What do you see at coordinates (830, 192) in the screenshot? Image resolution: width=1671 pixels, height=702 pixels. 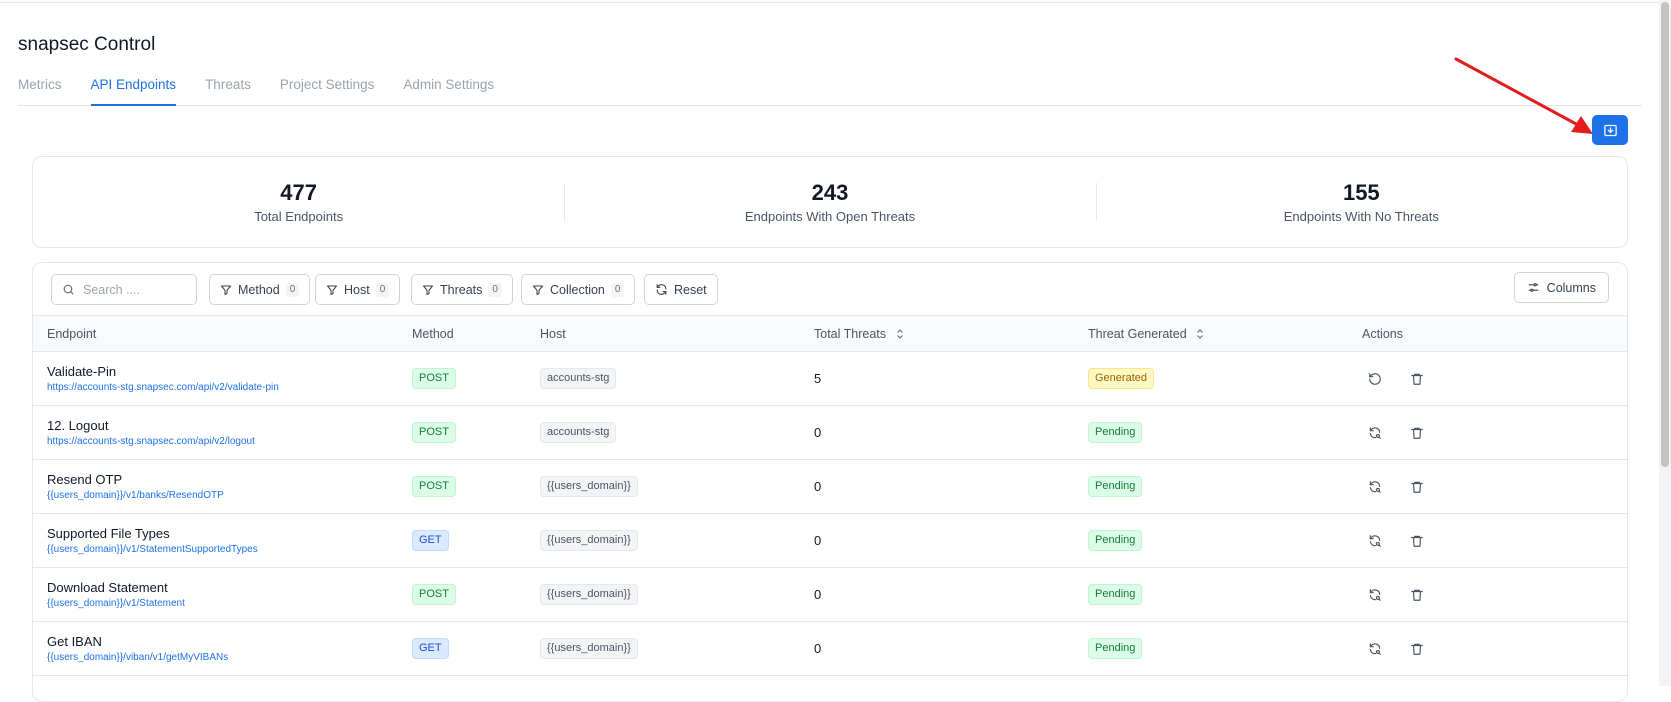 I see `stat-value: 243` at bounding box center [830, 192].